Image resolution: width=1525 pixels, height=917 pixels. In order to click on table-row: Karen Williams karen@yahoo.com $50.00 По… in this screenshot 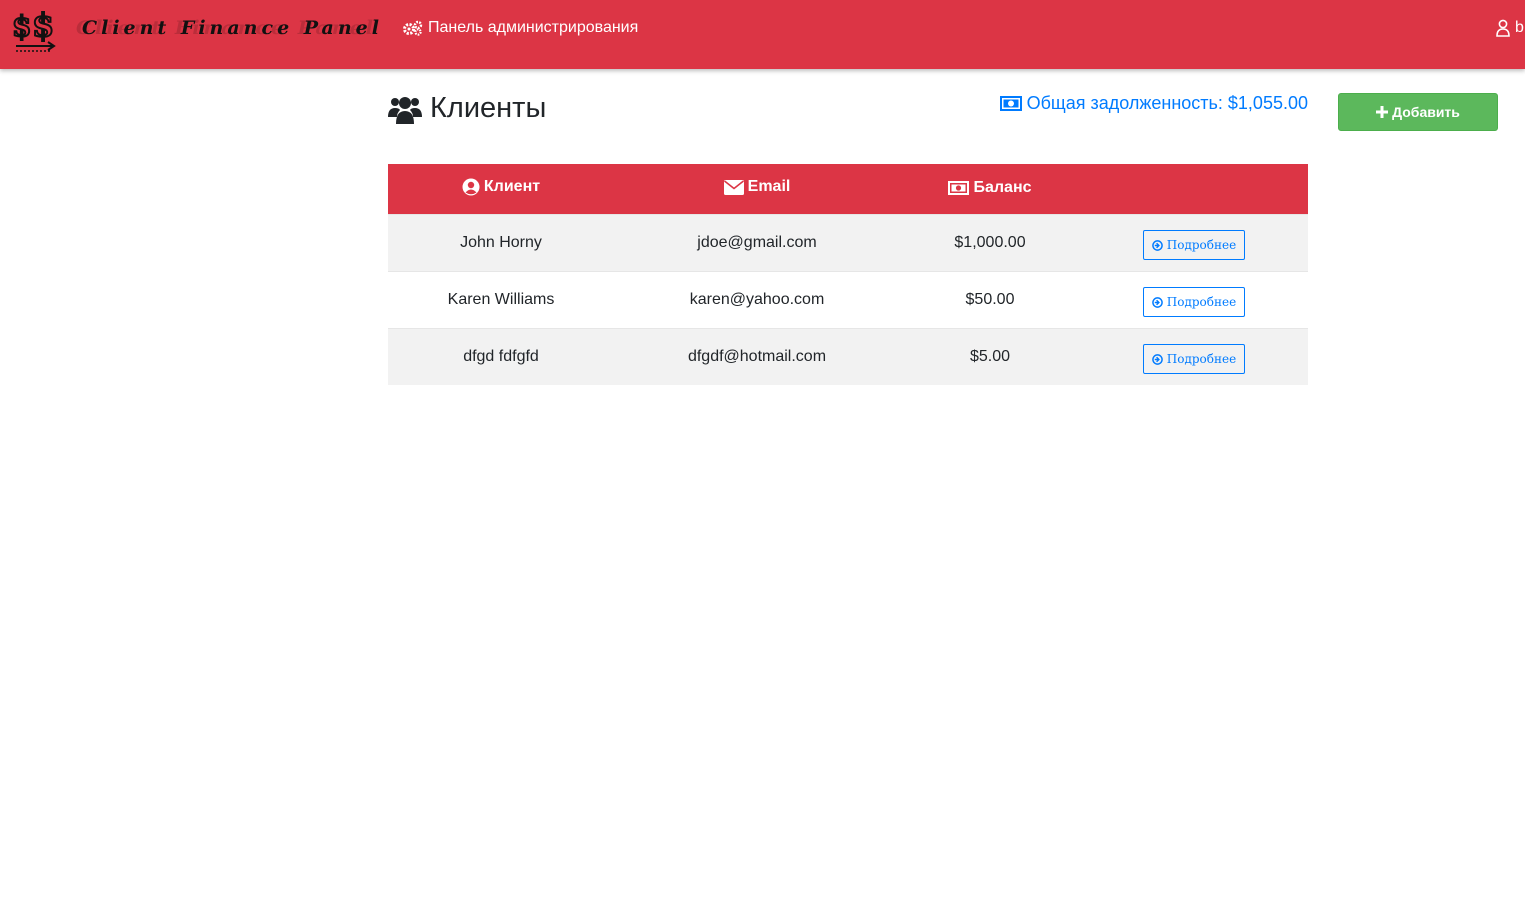, I will do `click(848, 300)`.